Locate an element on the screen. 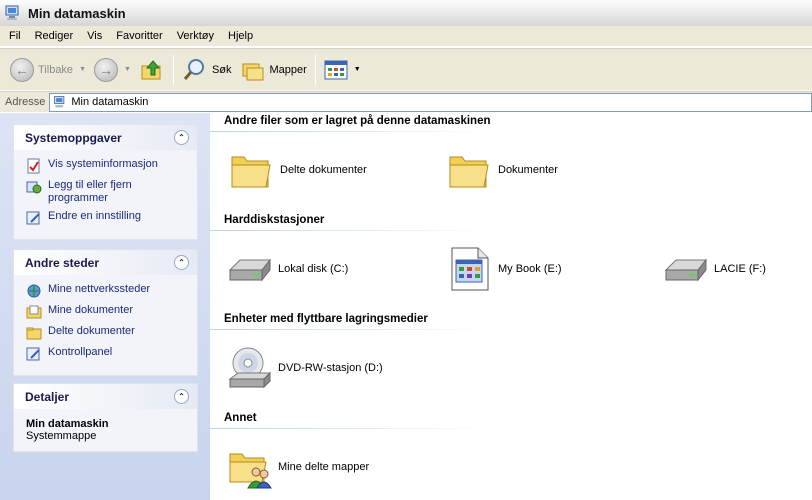 The height and width of the screenshot is (500, 812). group-header-removable: Enheter med flyttbare lagringsmedier is located at coordinates (326, 319).